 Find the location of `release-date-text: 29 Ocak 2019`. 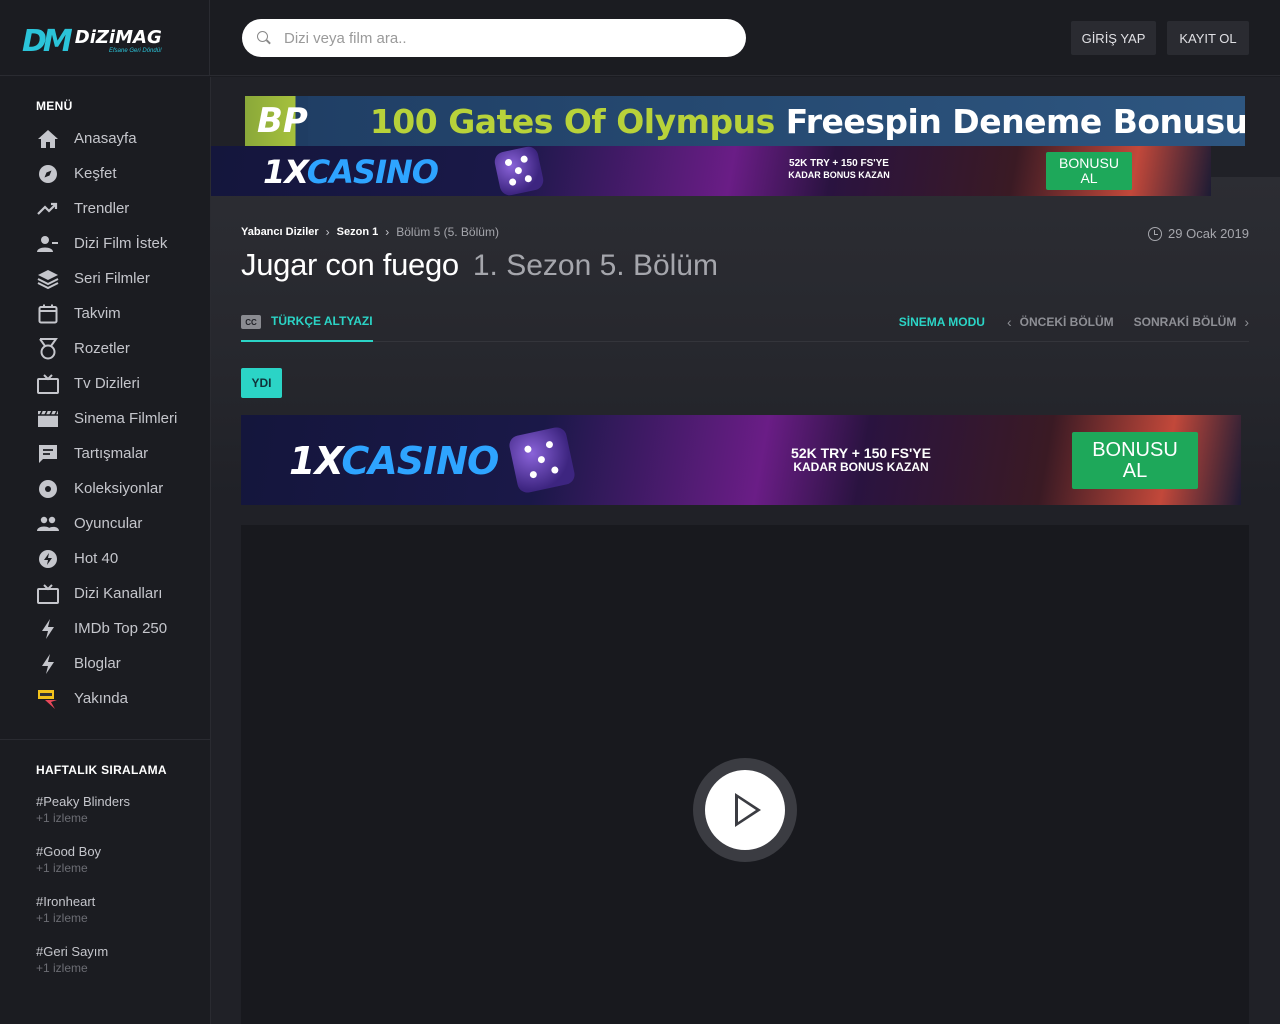

release-date-text: 29 Ocak 2019 is located at coordinates (1208, 233).